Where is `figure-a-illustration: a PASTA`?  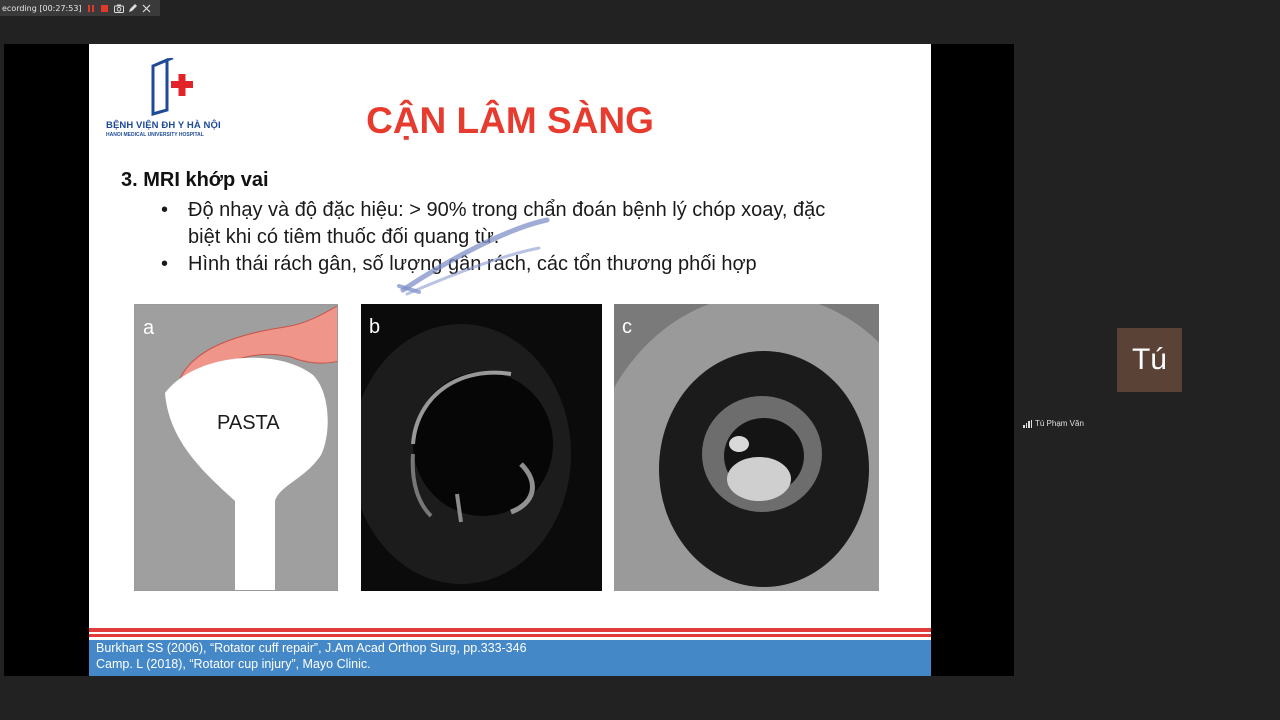
figure-a-illustration: a PASTA is located at coordinates (236, 447).